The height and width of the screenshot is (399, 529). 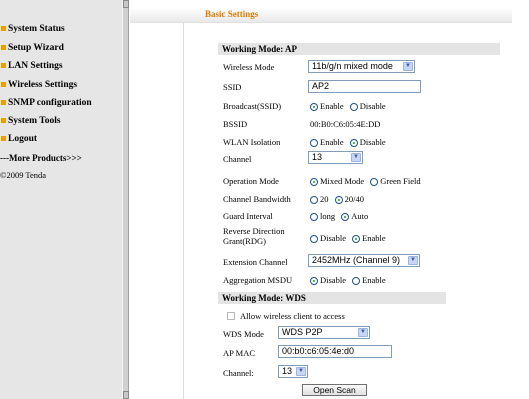 I want to click on broadcast-enable-option: Enable, so click(x=327, y=106).